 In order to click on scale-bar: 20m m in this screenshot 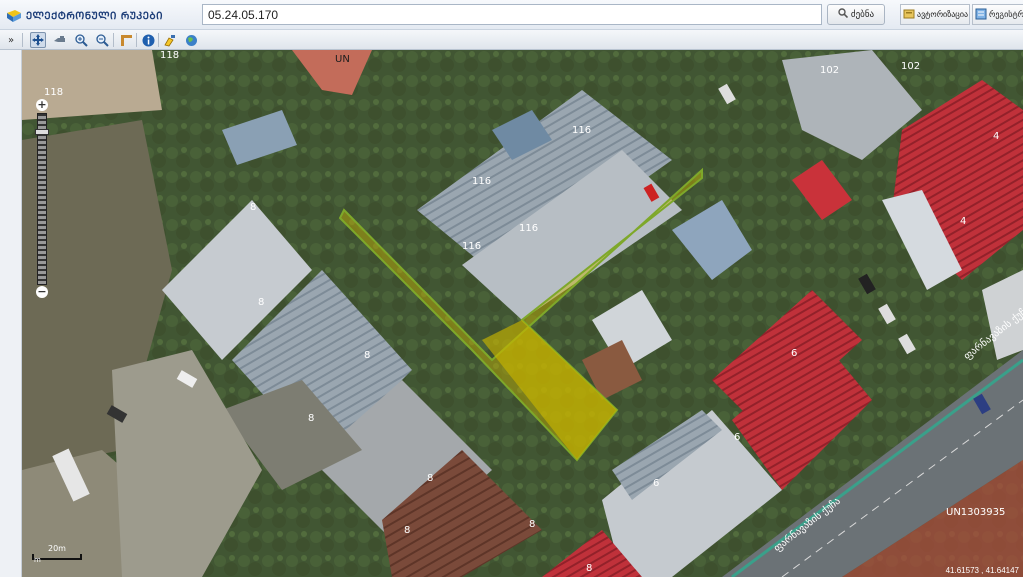, I will do `click(62, 554)`.